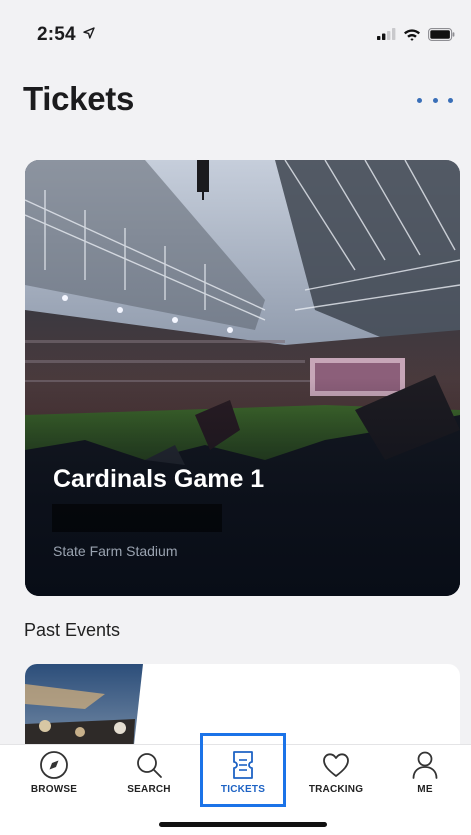  Describe the element at coordinates (56, 34) in the screenshot. I see `status-time-text: 2:54` at that location.